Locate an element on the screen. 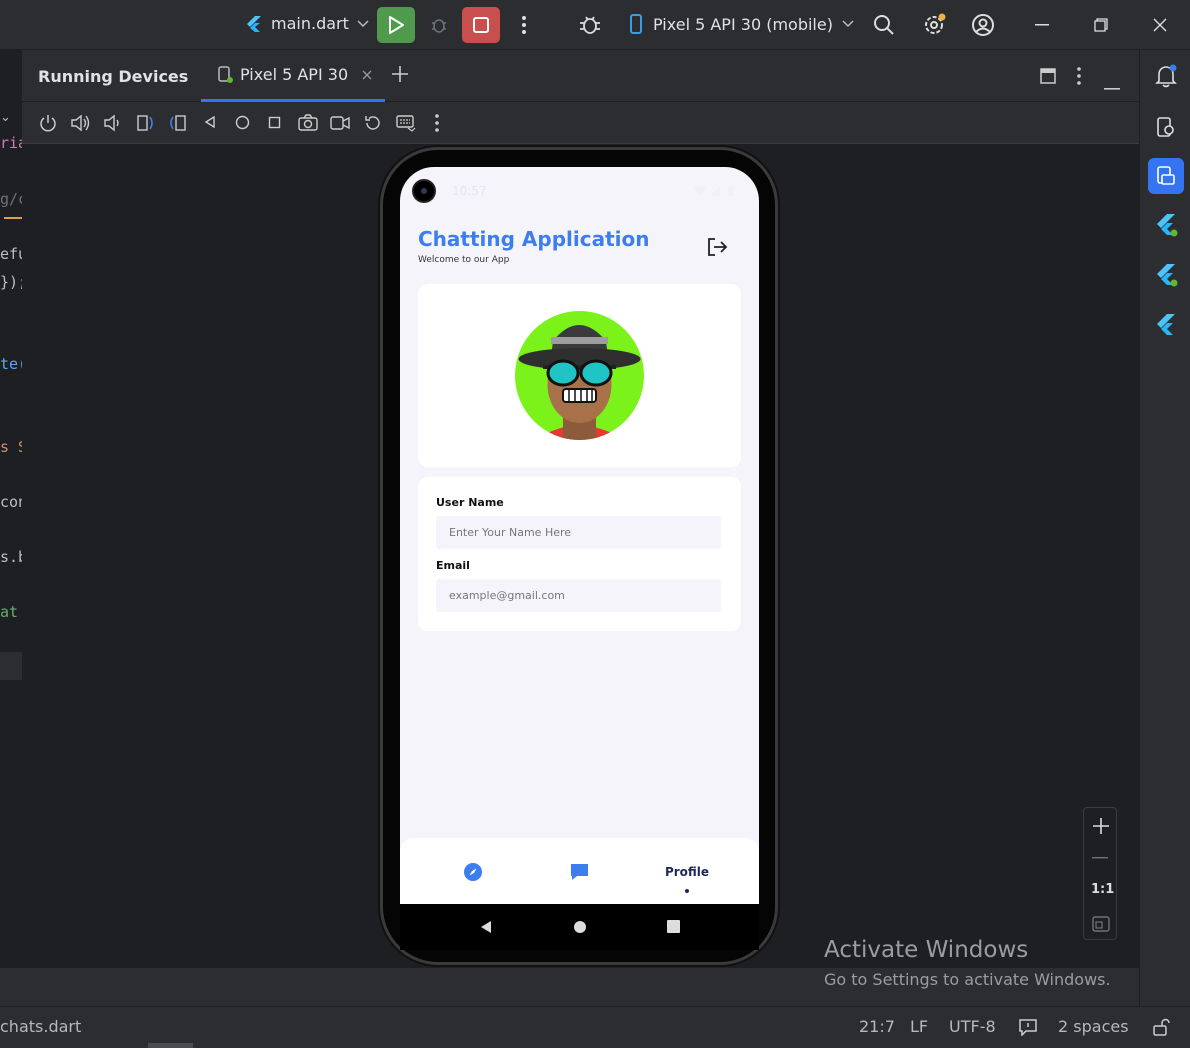  zoom-actual-size: 1:1 is located at coordinates (1102, 889).